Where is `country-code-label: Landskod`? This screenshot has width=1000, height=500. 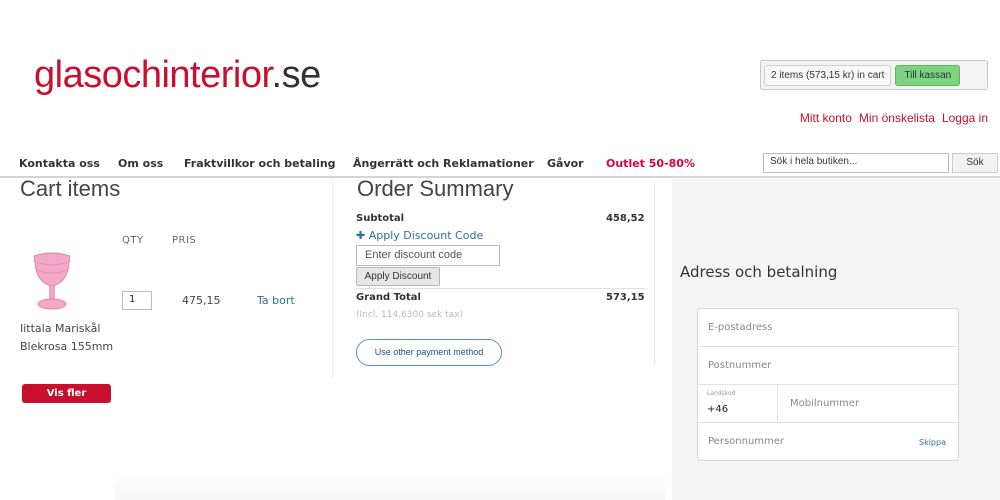 country-code-label: Landskod is located at coordinates (721, 393).